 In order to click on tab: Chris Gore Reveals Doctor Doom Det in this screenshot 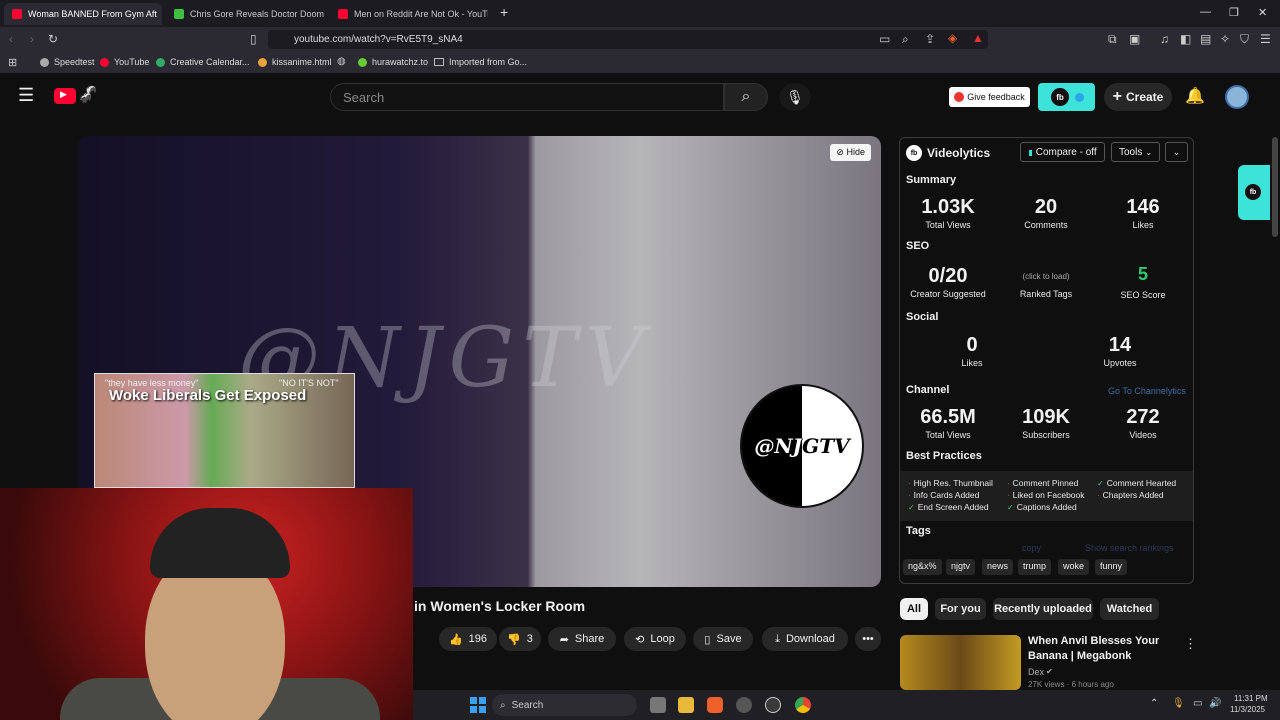, I will do `click(245, 14)`.